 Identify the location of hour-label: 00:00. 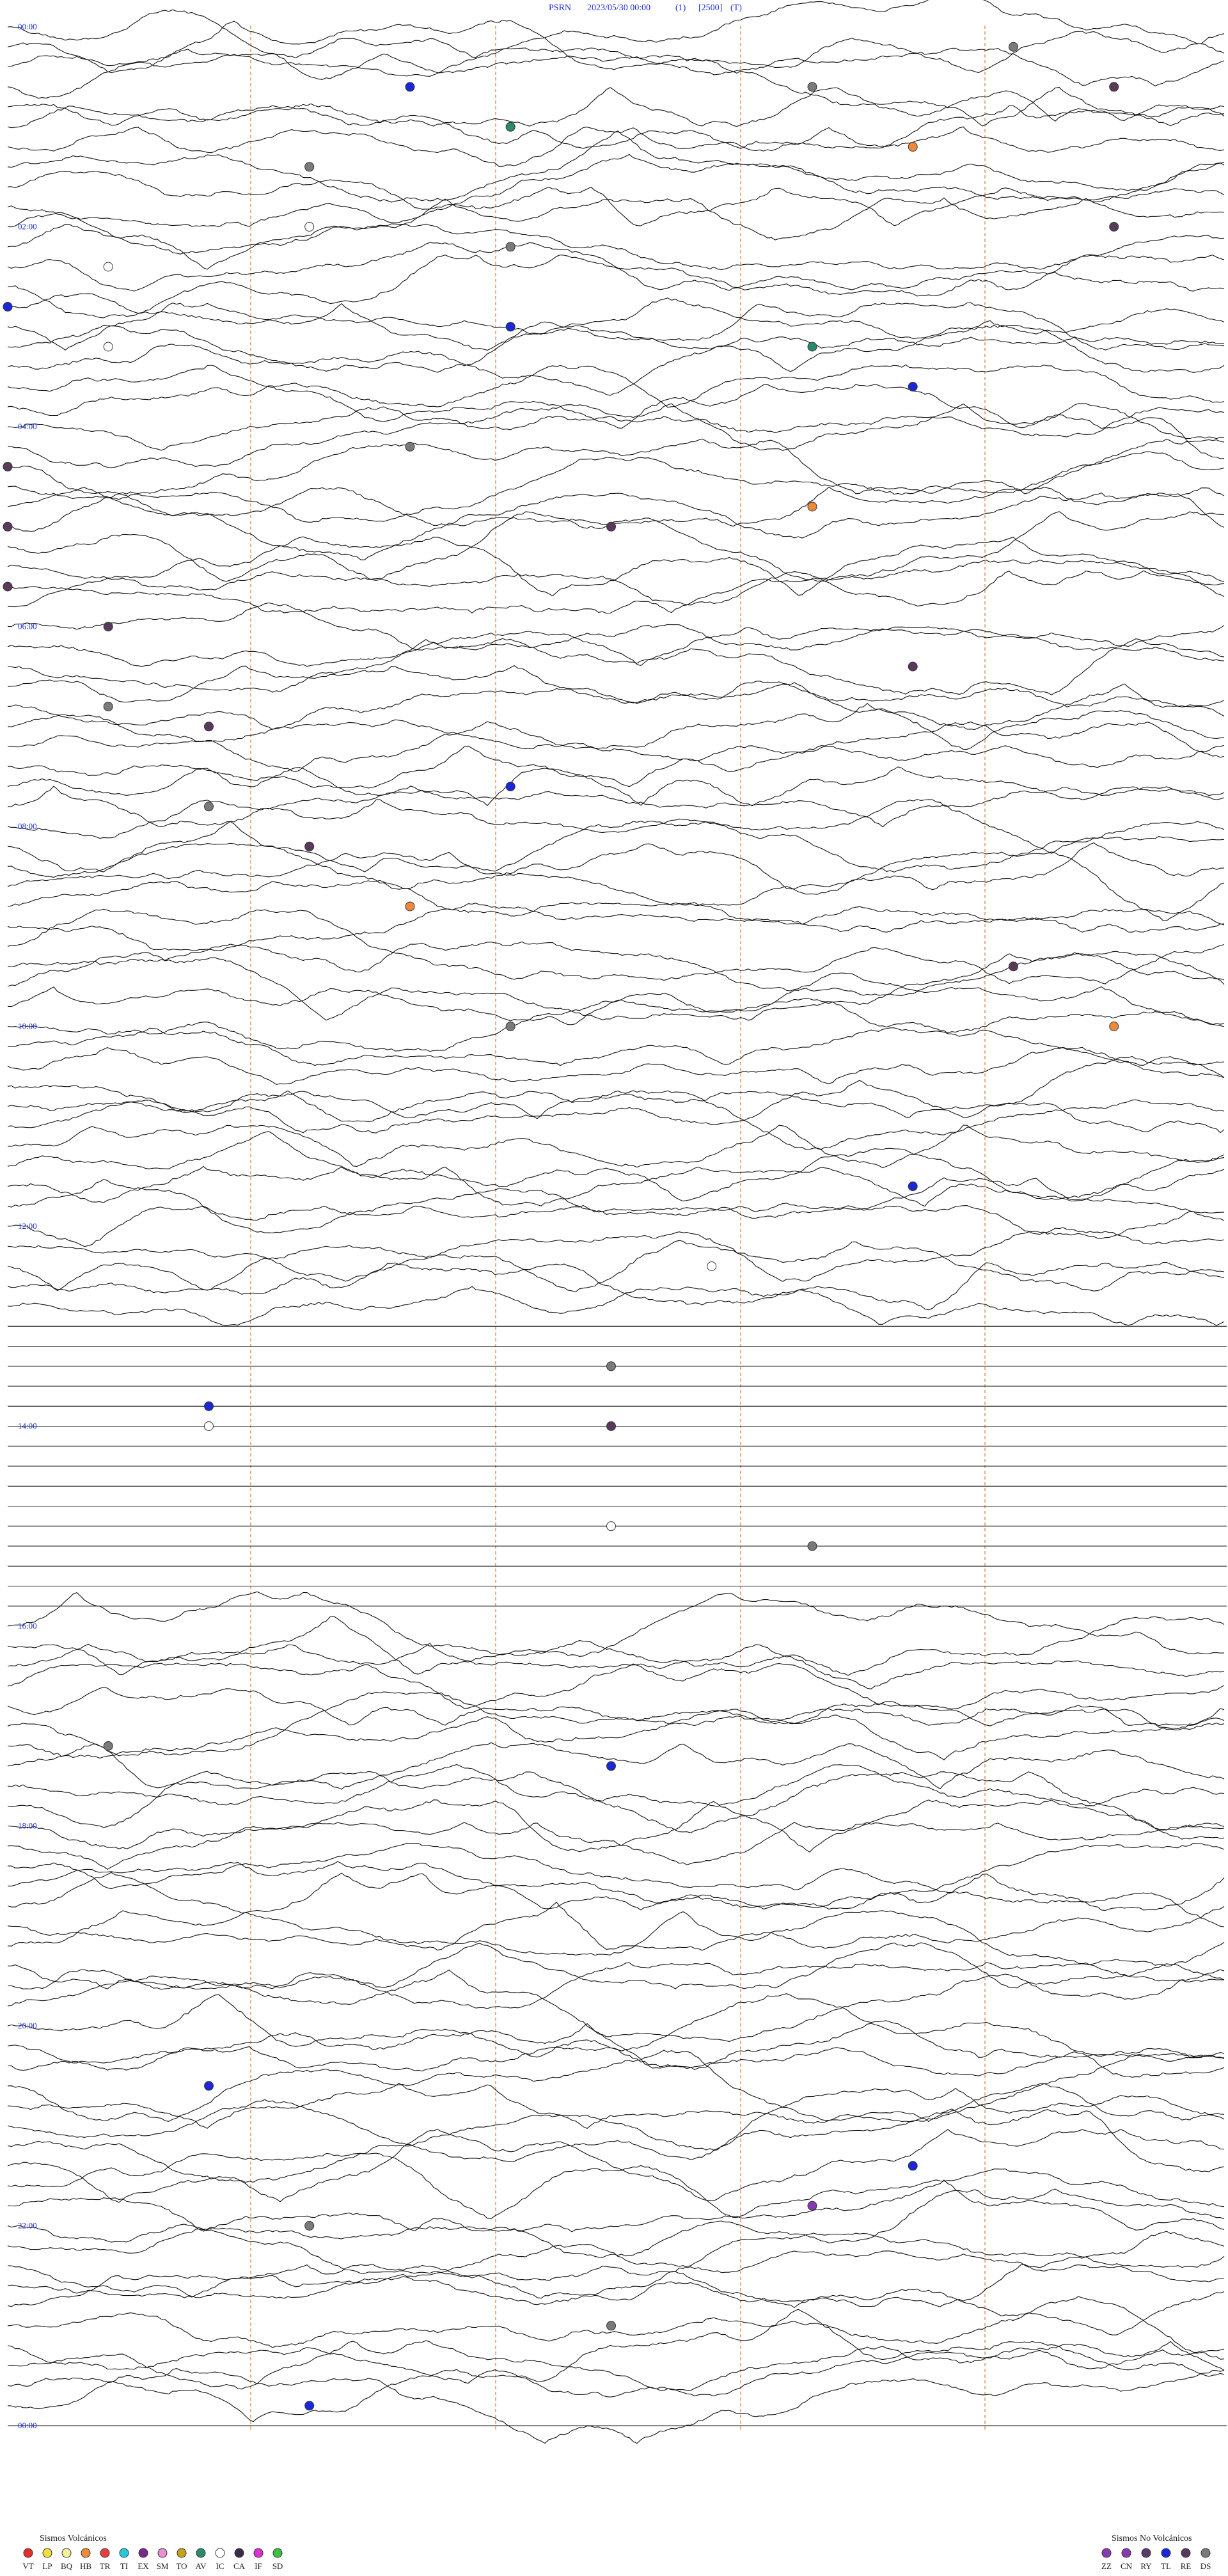
(27, 26).